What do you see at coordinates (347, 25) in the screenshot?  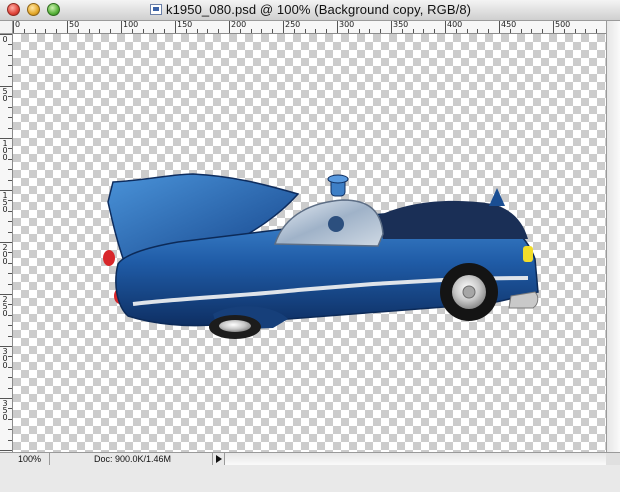 I see `ruler-label: 300` at bounding box center [347, 25].